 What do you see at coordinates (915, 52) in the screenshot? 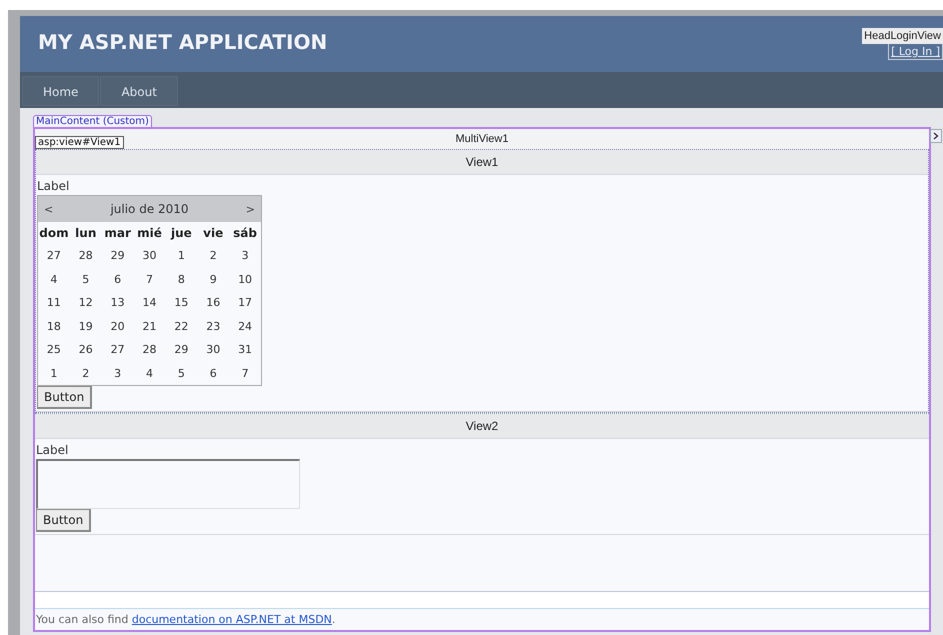
I see `login-link: [ Log In ]` at bounding box center [915, 52].